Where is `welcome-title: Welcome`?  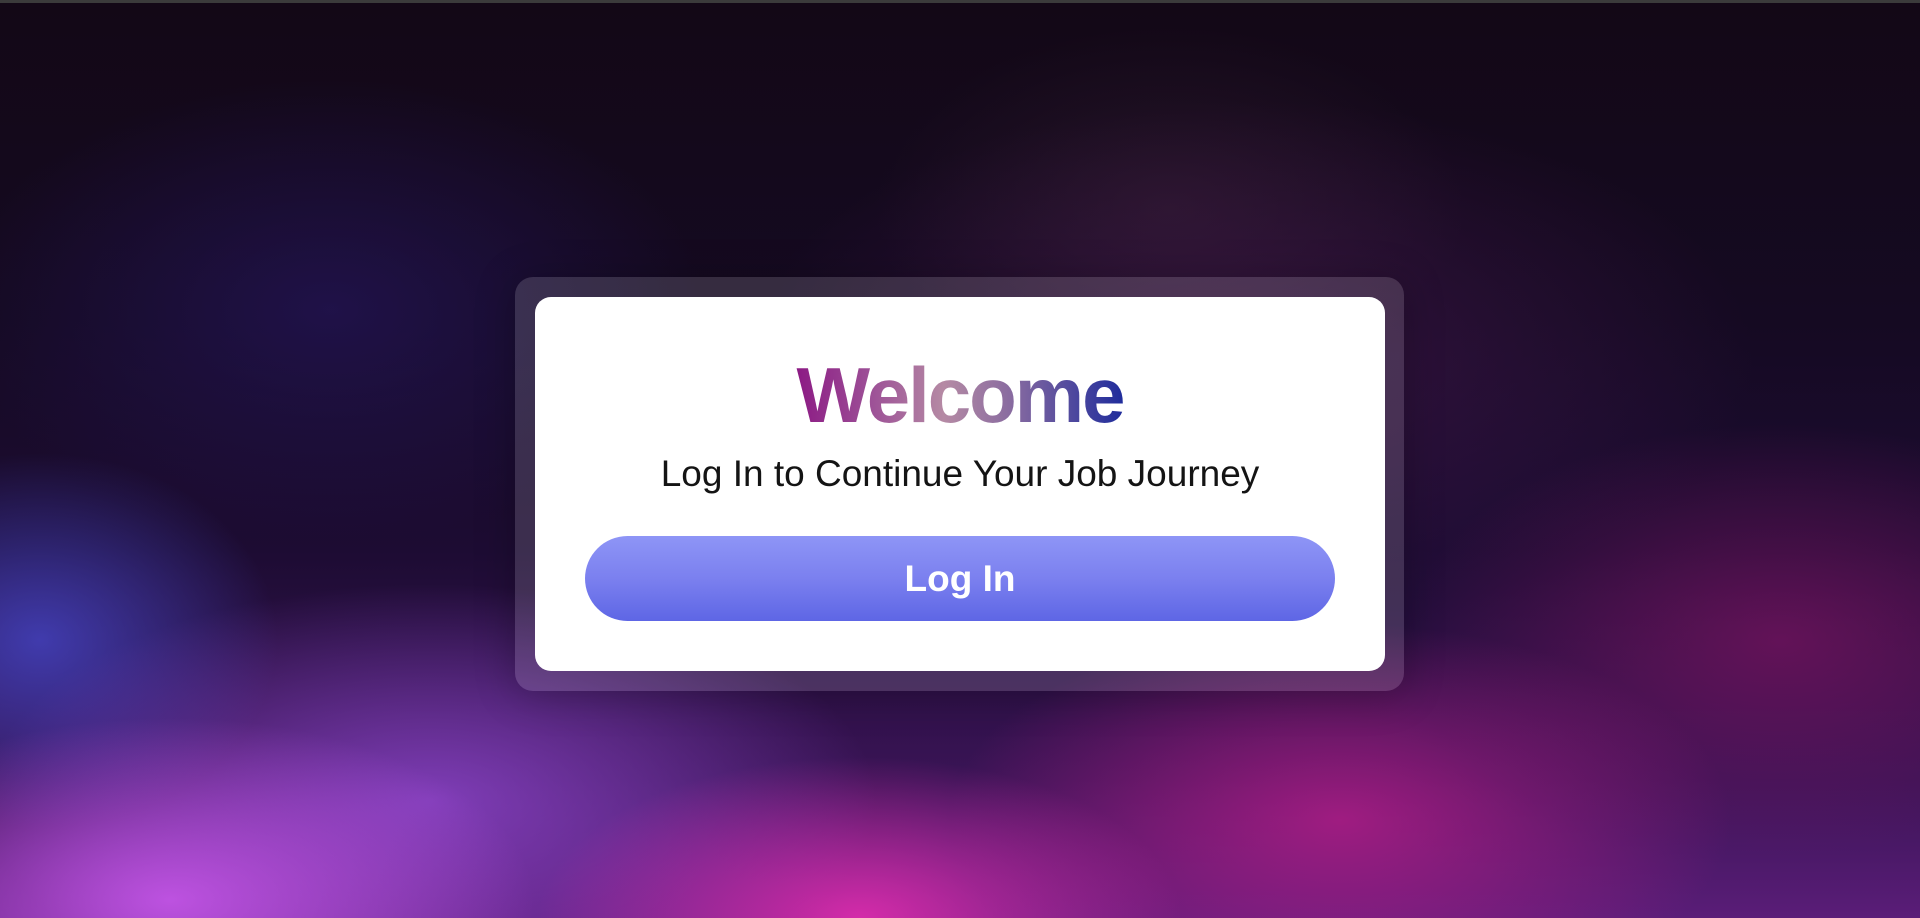
welcome-title: Welcome is located at coordinates (960, 395).